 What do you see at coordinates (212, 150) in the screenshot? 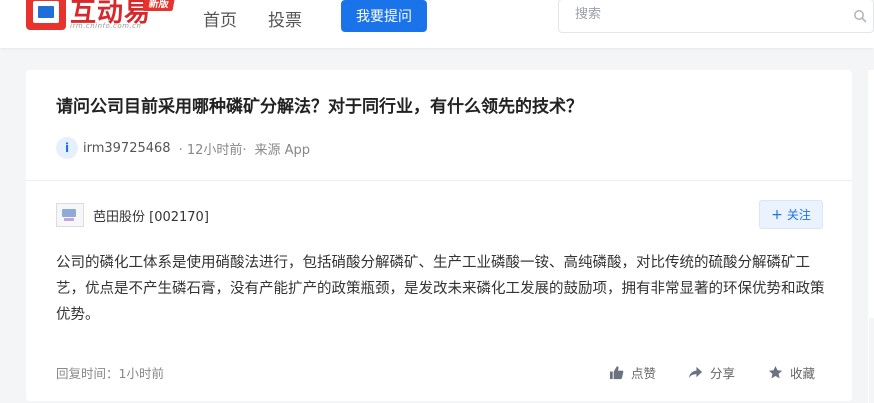
I see `question-time: · 12小时前·` at bounding box center [212, 150].